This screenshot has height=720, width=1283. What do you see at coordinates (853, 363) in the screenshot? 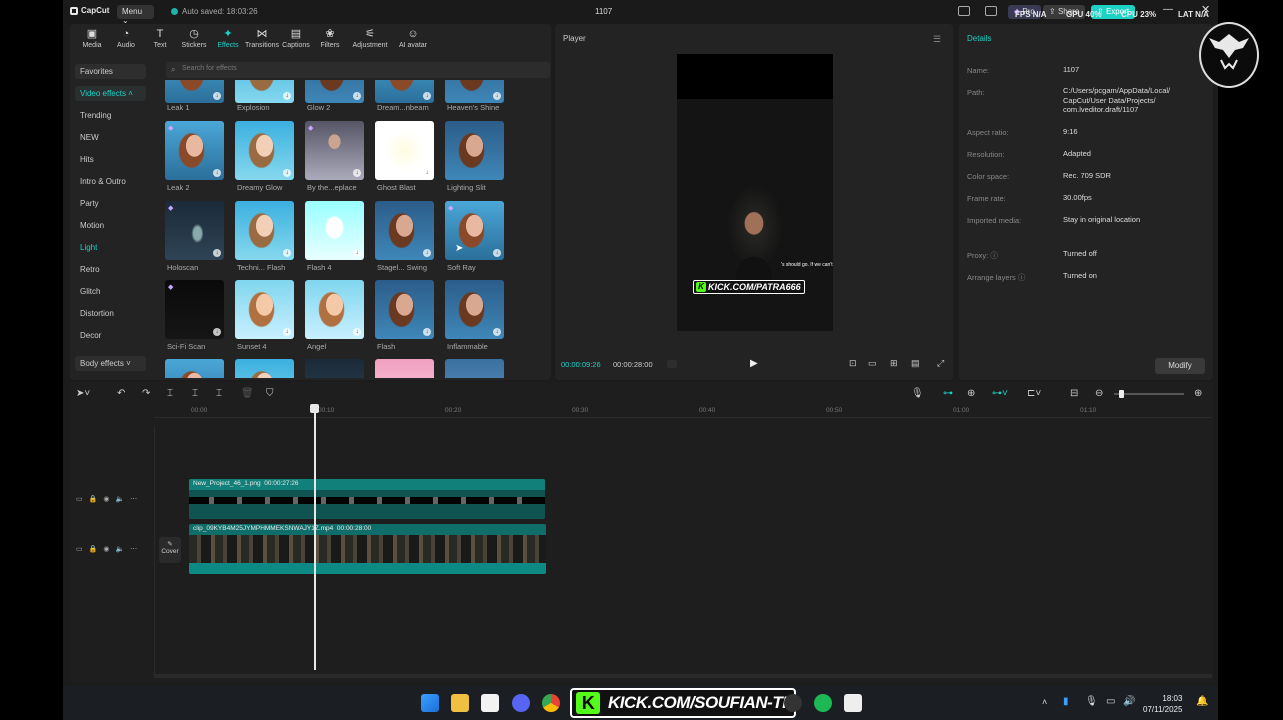
I see `layout-icon: ⊡` at bounding box center [853, 363].